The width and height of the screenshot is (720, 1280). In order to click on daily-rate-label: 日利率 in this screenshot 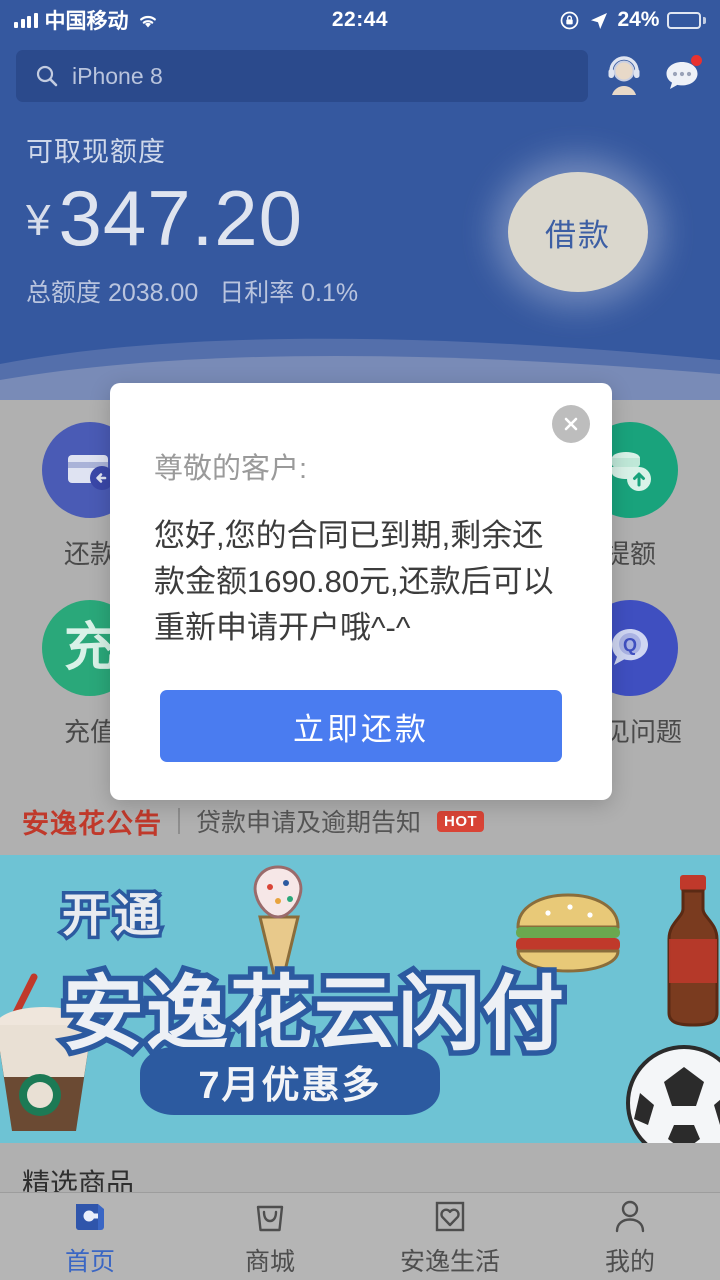, I will do `click(257, 292)`.